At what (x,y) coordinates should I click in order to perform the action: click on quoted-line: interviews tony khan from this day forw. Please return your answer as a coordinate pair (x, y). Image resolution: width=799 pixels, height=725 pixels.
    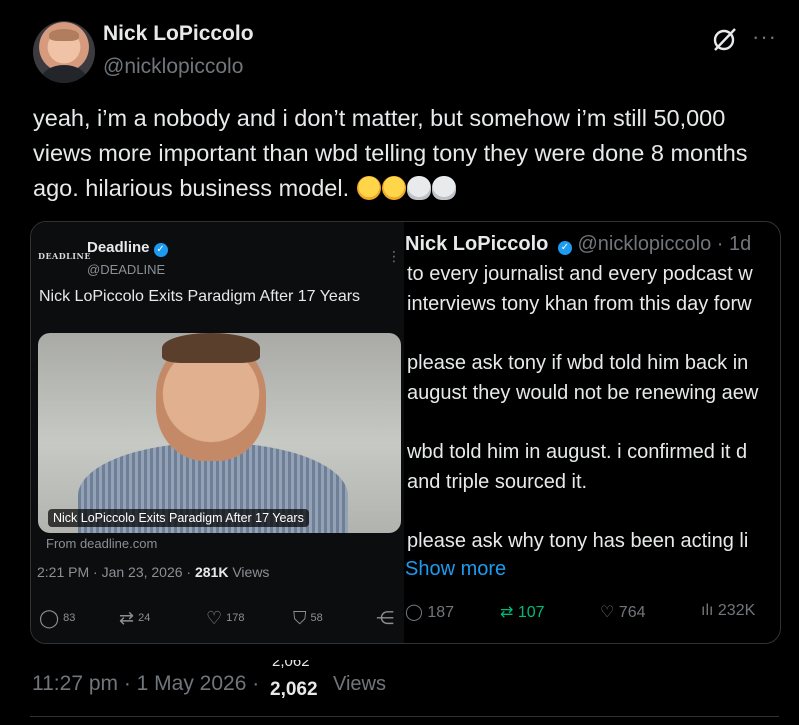
    Looking at the image, I should click on (579, 304).